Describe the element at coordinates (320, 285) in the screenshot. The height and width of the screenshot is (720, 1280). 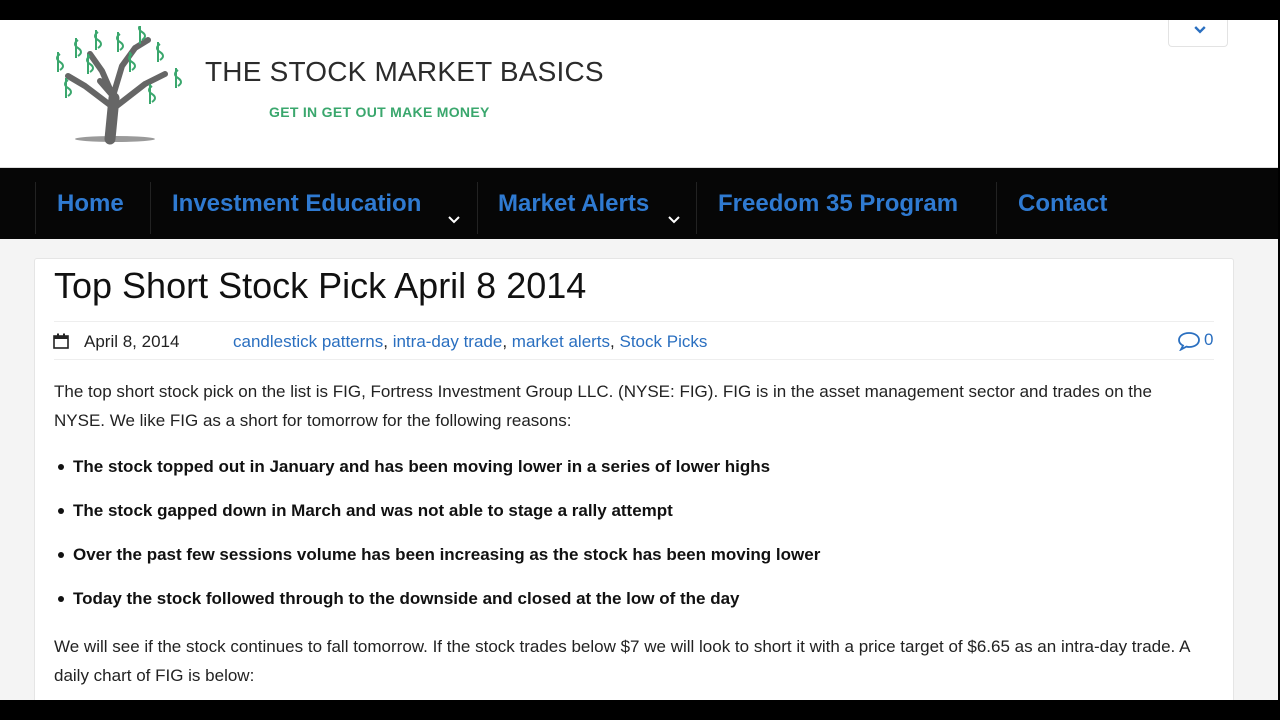
I see `post-title: Top Short Stock Pick April 8 2014` at that location.